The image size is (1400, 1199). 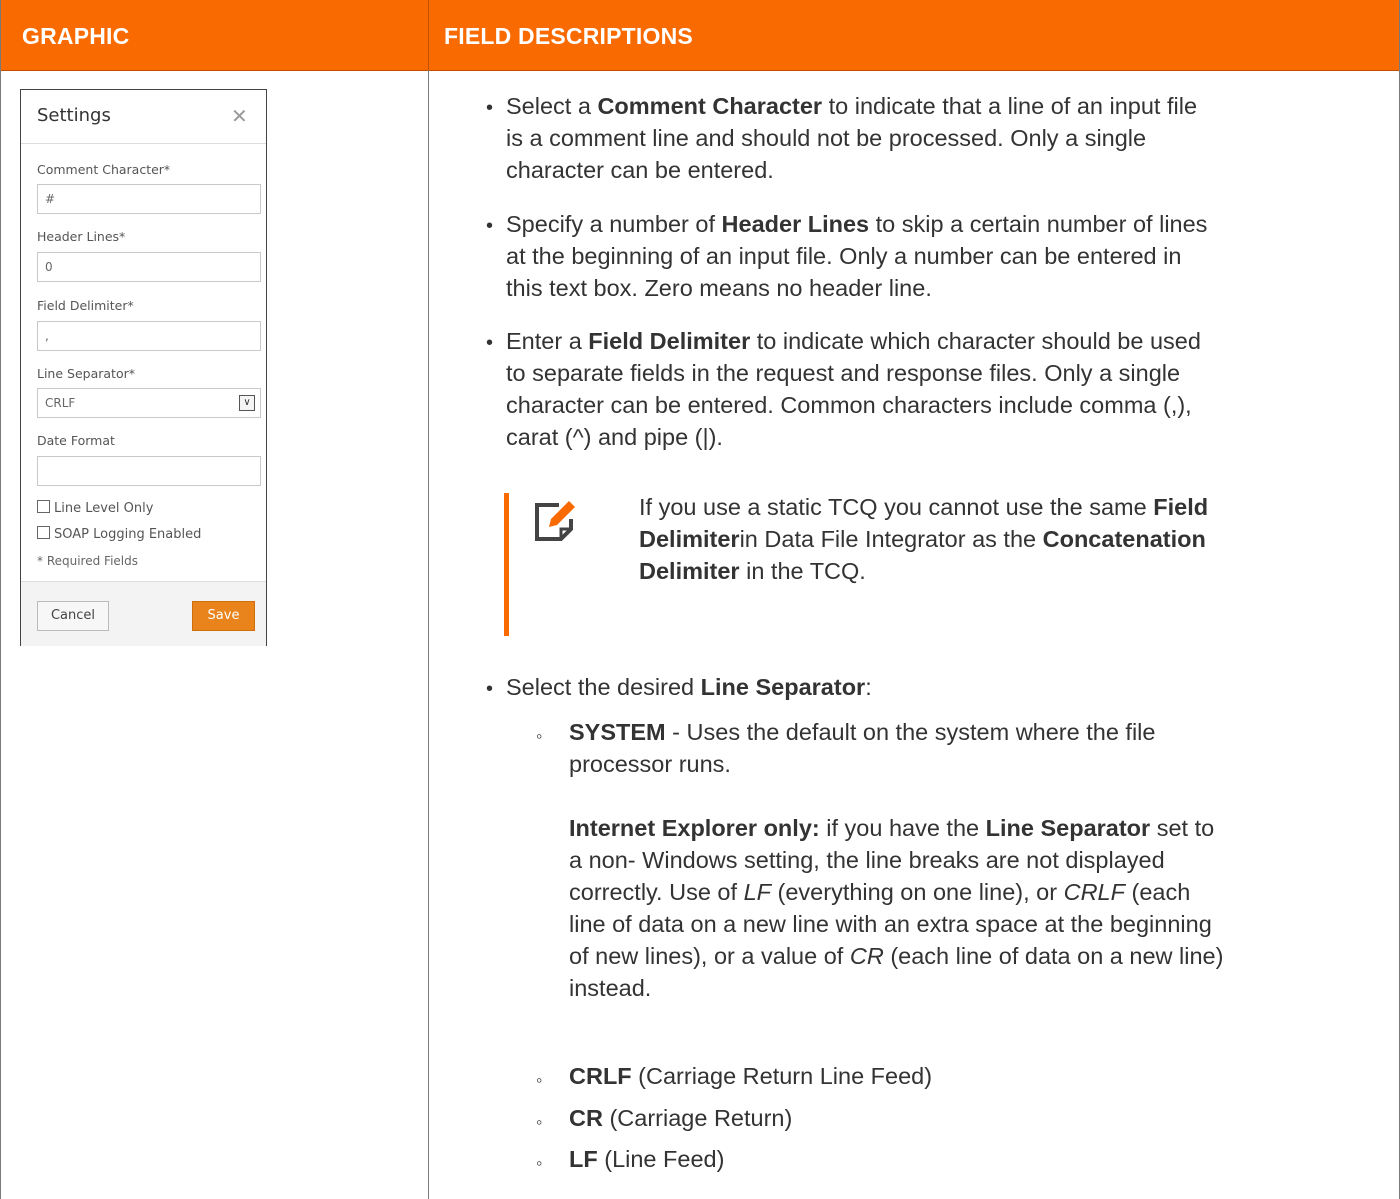 I want to click on required-fields-note: * Required Fields, so click(x=87, y=561).